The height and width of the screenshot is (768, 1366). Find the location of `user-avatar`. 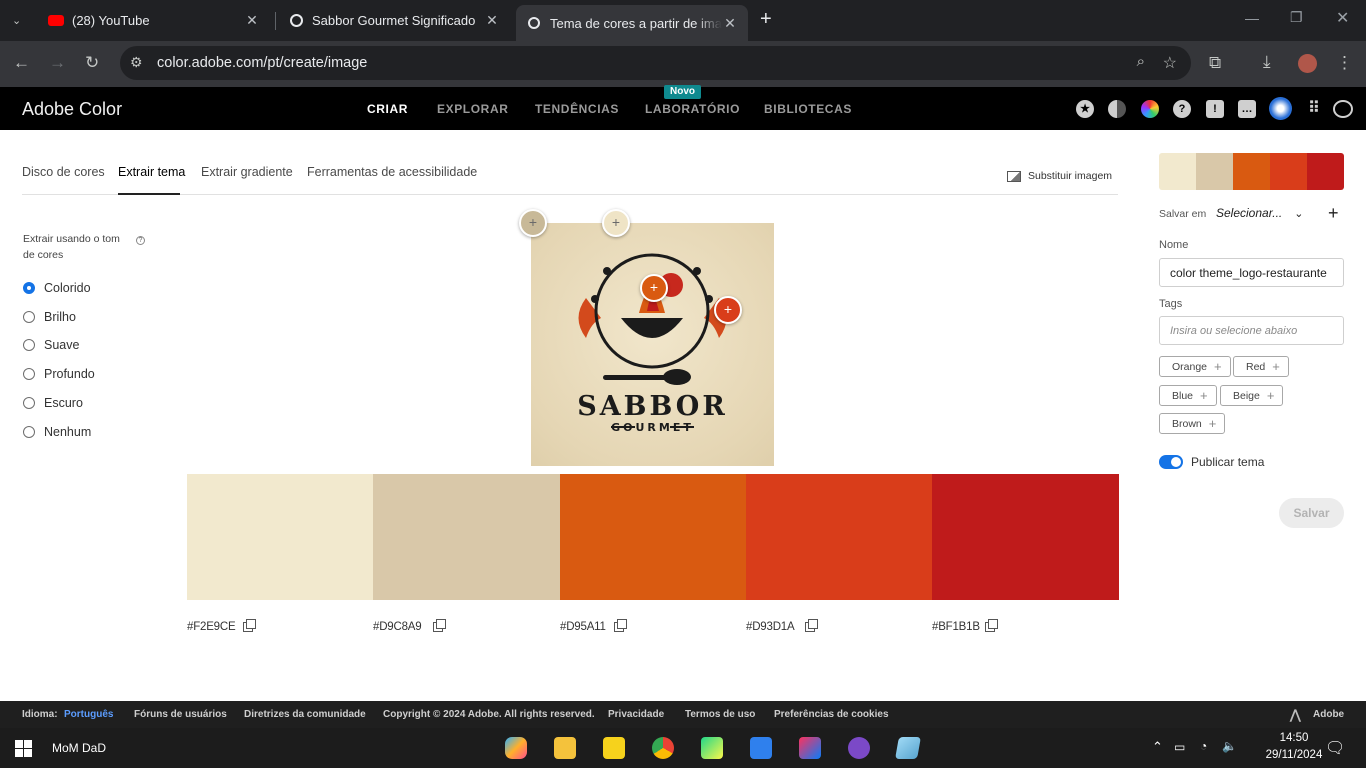

user-avatar is located at coordinates (1280, 108).